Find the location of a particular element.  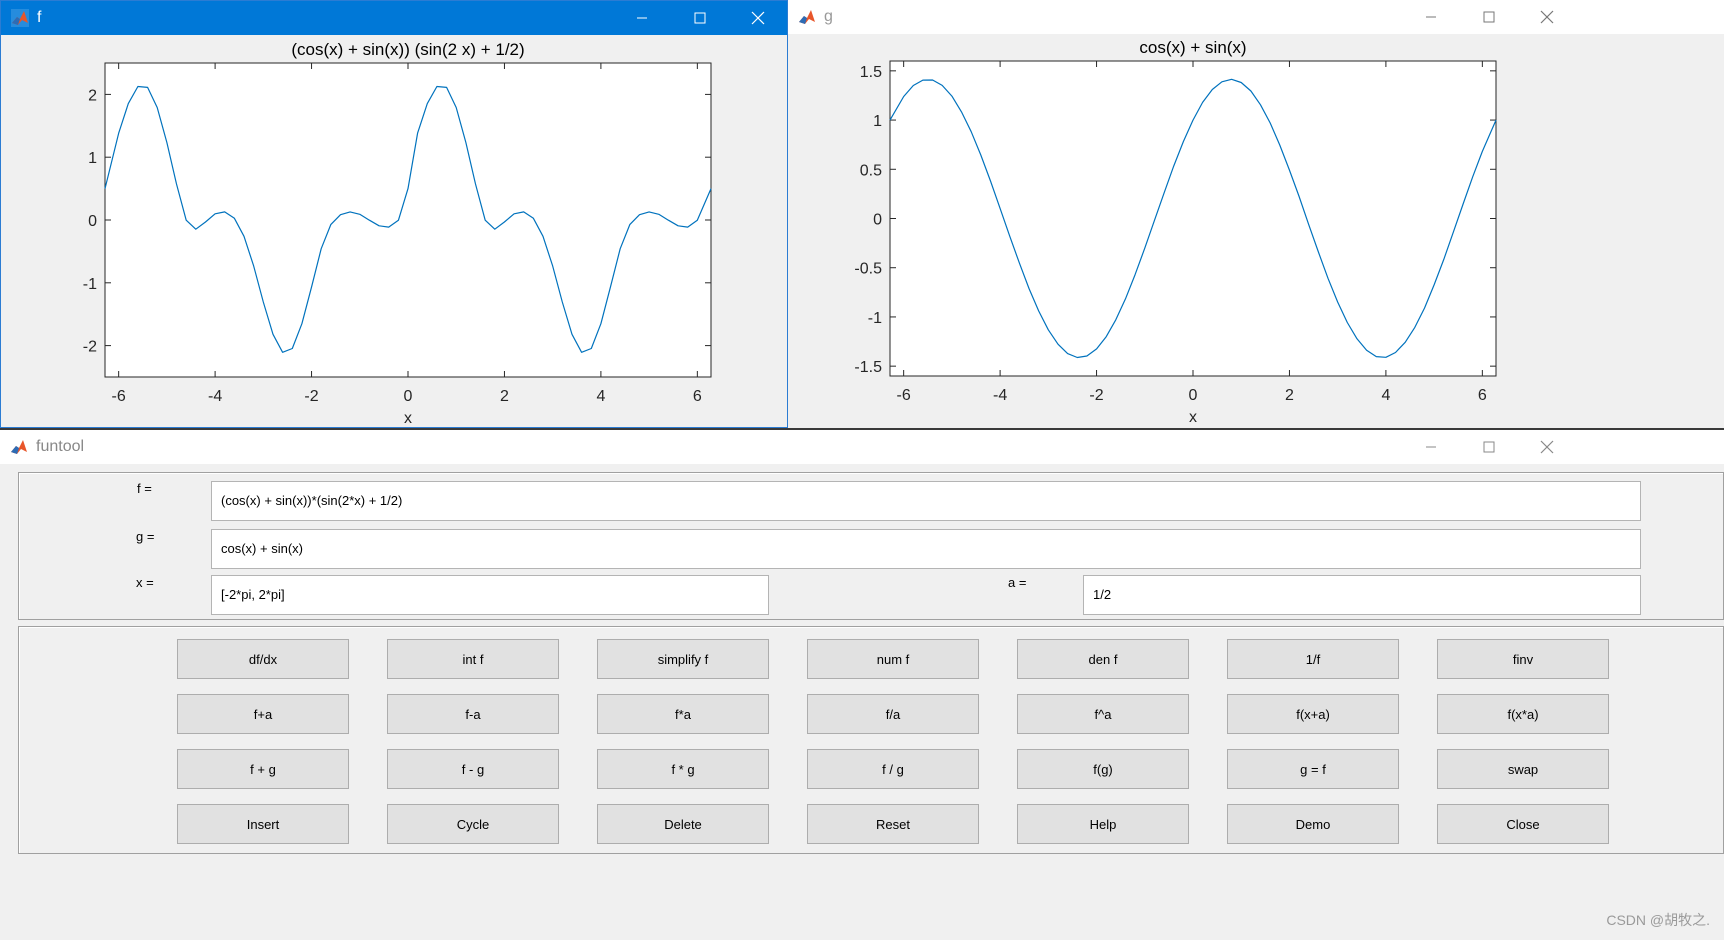

funtool-button-1-3: f/a is located at coordinates (893, 714).